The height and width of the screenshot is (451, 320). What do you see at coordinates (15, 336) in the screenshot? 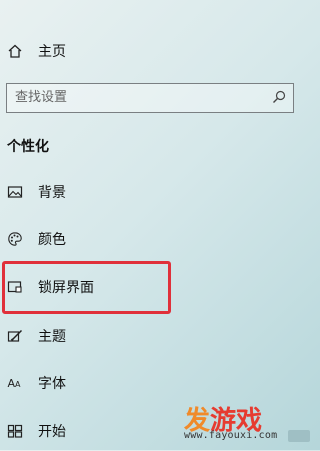
I see `theme-icon` at bounding box center [15, 336].